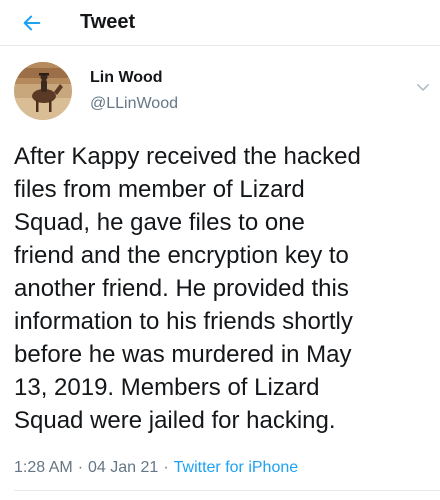 The image size is (440, 500). I want to click on avatar, so click(43, 91).